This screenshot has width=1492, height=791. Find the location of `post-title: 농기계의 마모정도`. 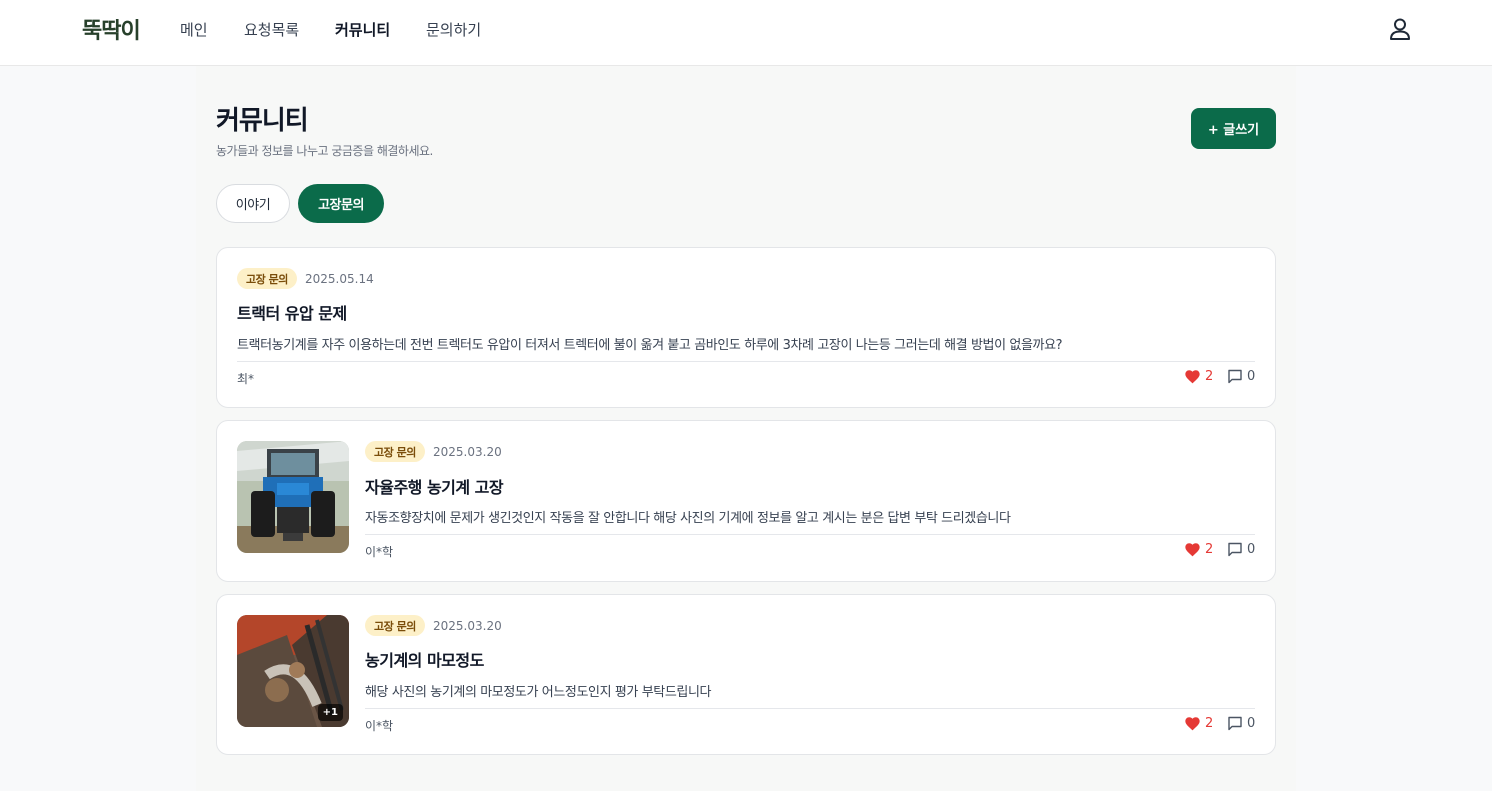

post-title: 농기계의 마모정도 is located at coordinates (424, 659).